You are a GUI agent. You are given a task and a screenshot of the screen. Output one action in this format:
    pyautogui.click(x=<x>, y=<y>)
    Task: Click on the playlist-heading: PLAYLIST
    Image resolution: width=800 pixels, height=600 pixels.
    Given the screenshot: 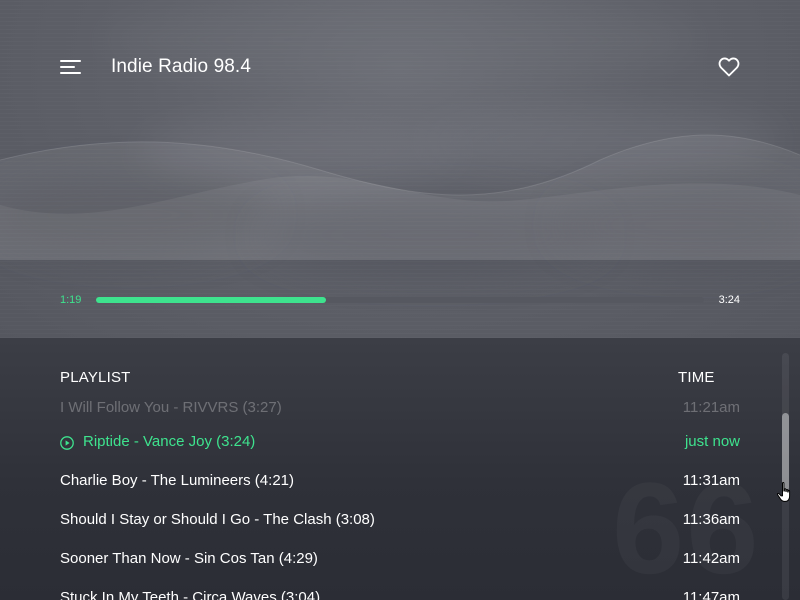 What is the action you would take?
    pyautogui.click(x=95, y=377)
    